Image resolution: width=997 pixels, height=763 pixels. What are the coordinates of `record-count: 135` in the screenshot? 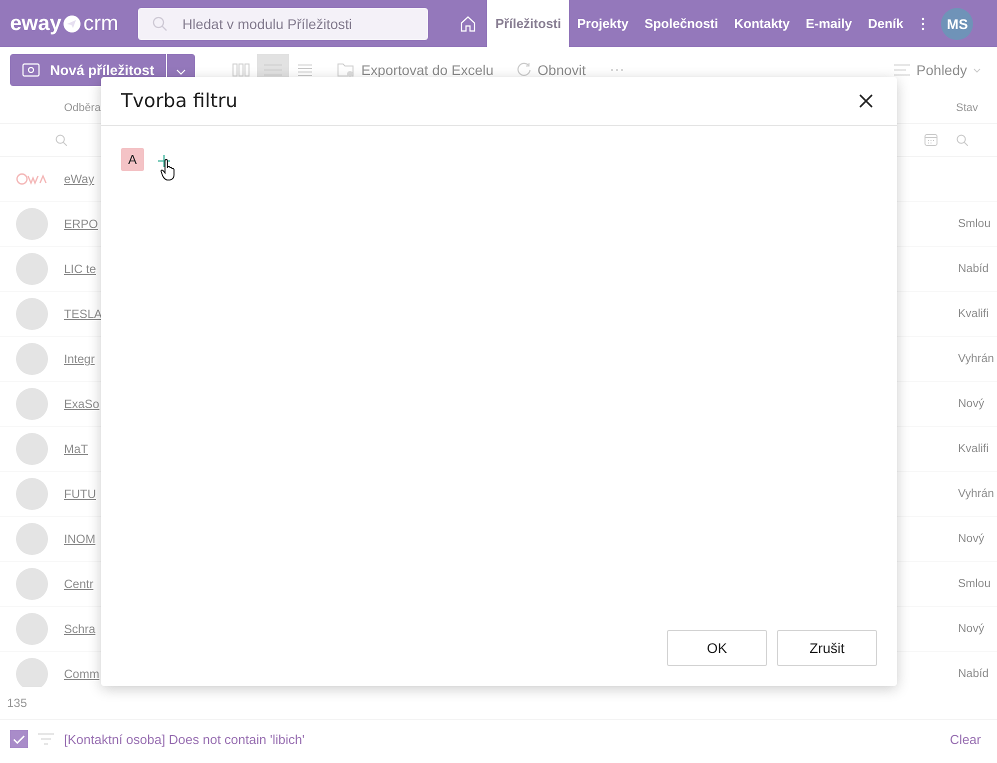 It's located at (498, 703).